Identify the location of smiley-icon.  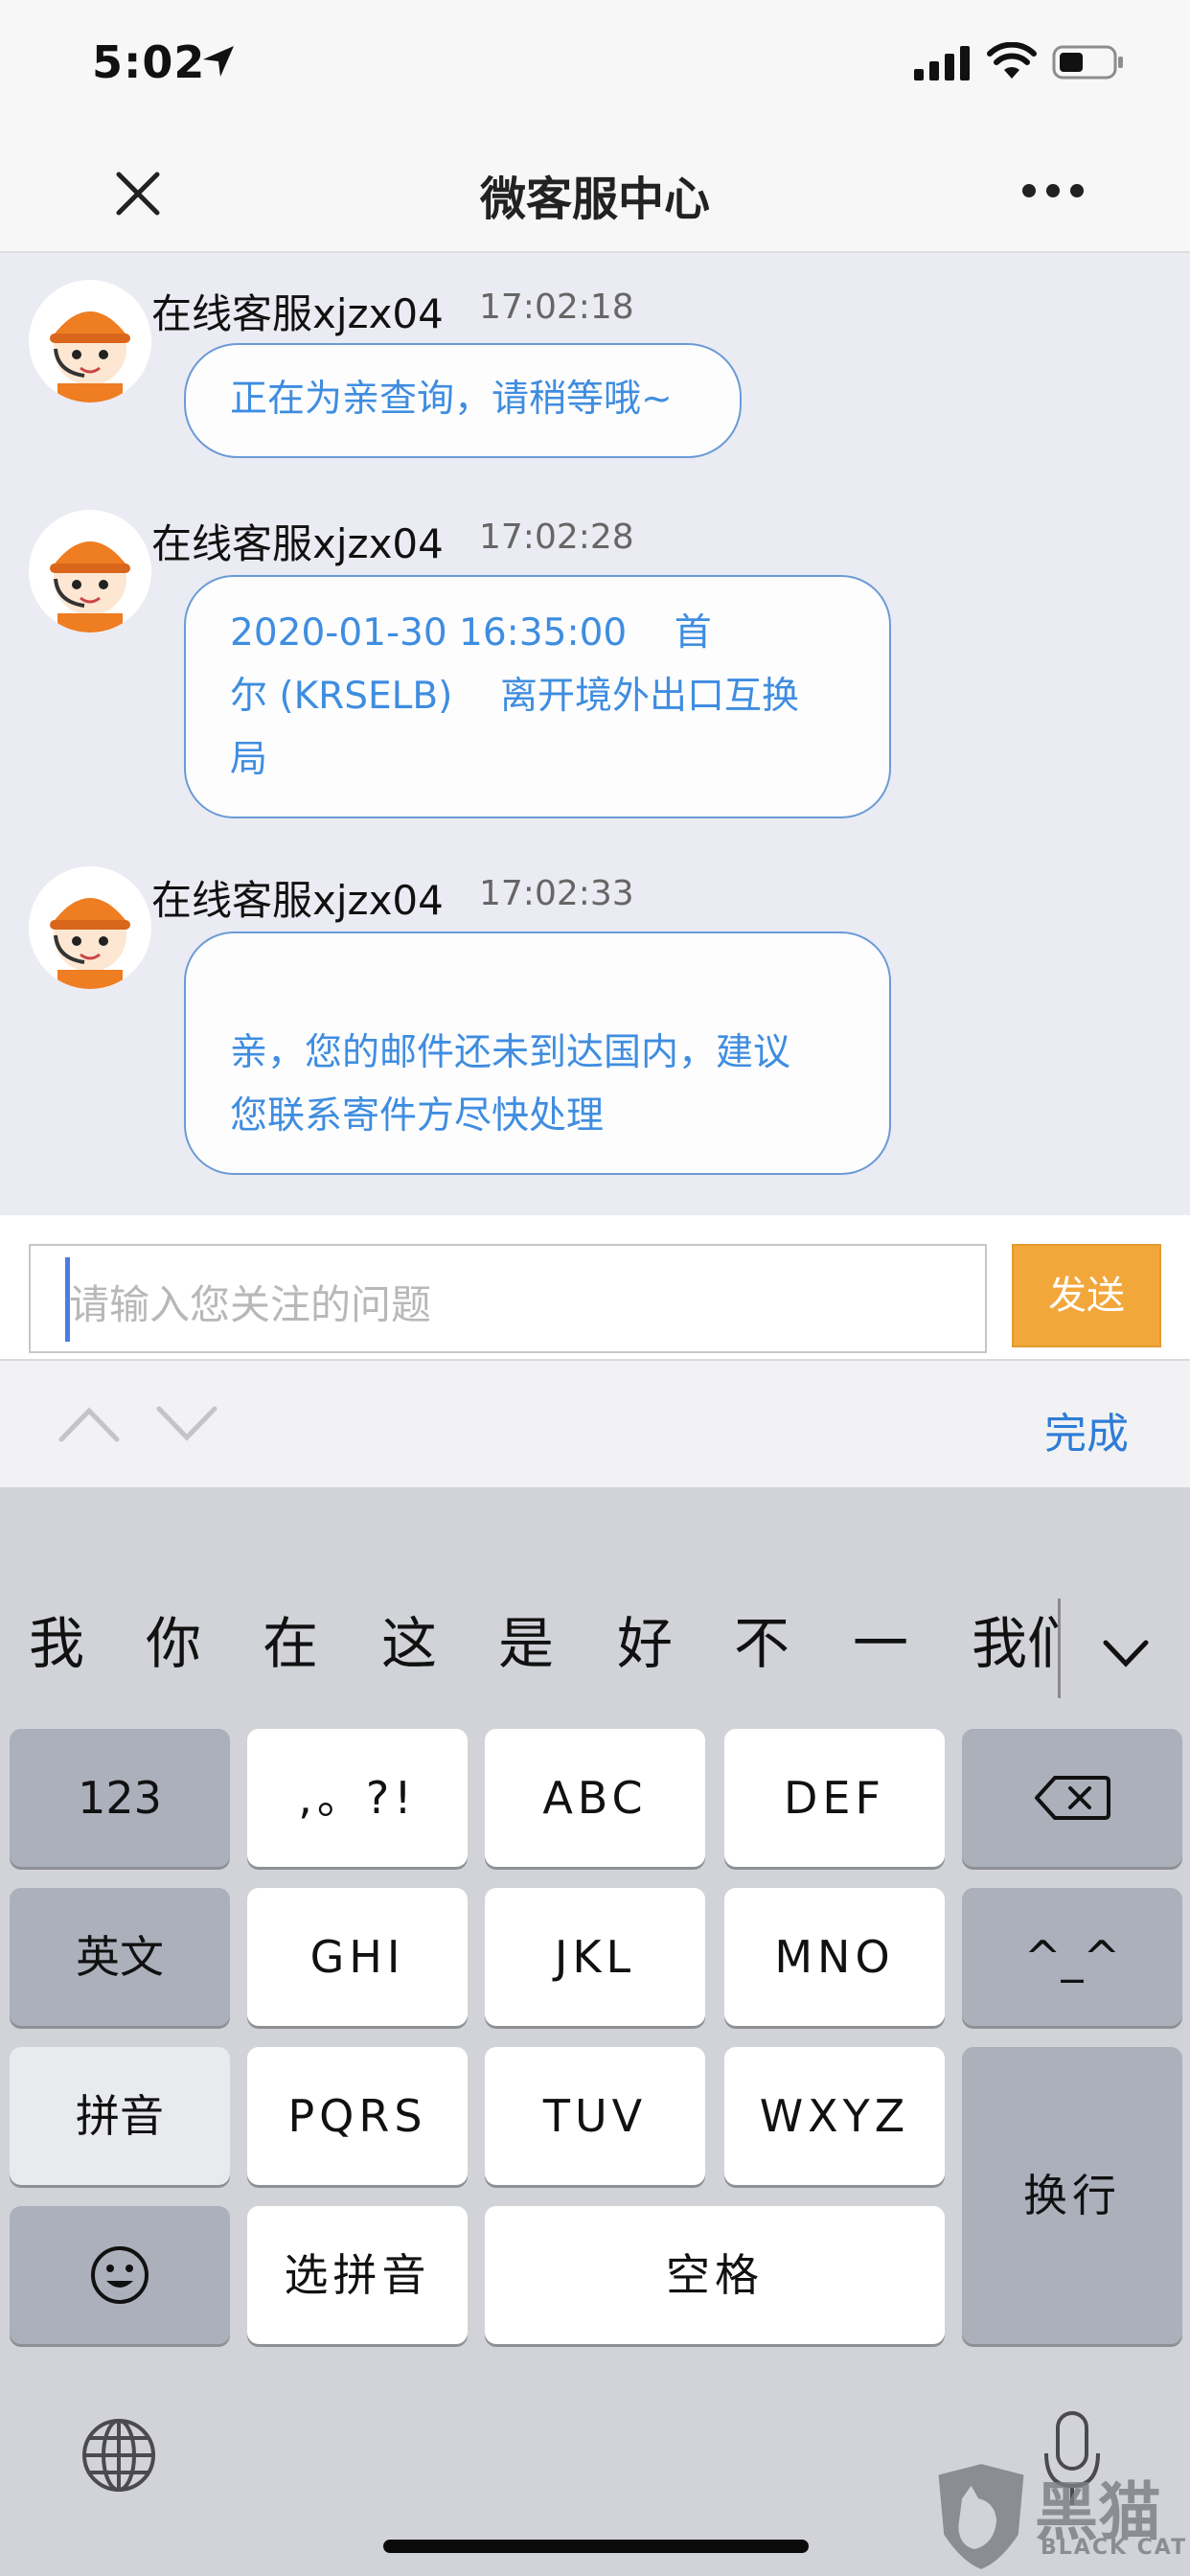
(120, 2275).